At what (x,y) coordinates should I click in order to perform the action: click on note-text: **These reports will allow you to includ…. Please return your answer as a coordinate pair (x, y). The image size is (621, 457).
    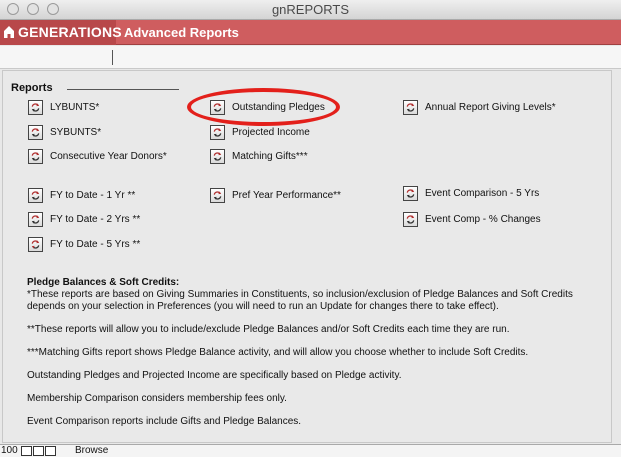
    Looking at the image, I should click on (268, 329).